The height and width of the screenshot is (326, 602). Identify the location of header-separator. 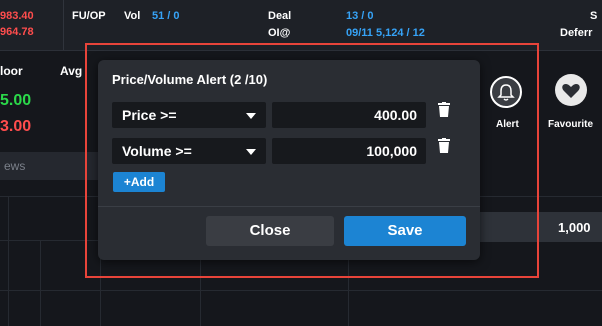
(63, 25).